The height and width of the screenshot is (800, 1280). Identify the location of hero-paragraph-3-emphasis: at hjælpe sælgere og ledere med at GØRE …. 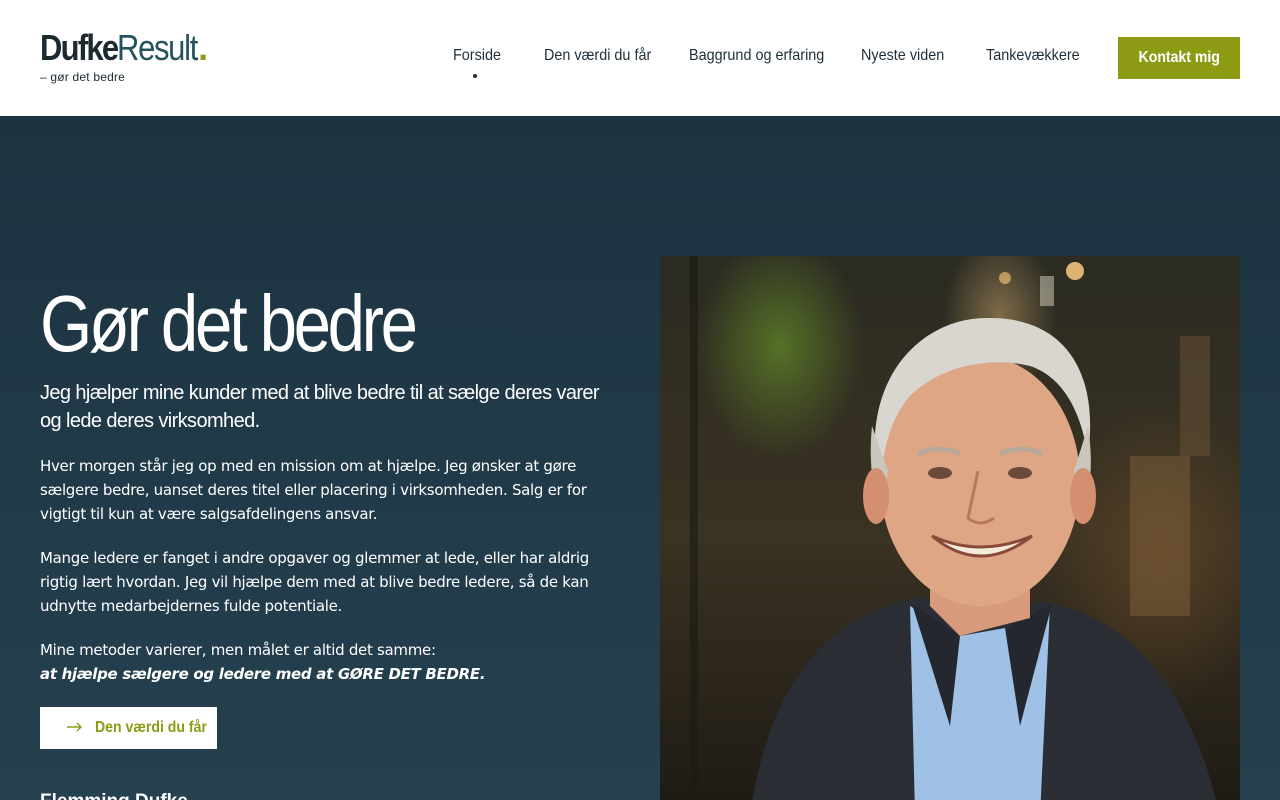
(263, 674).